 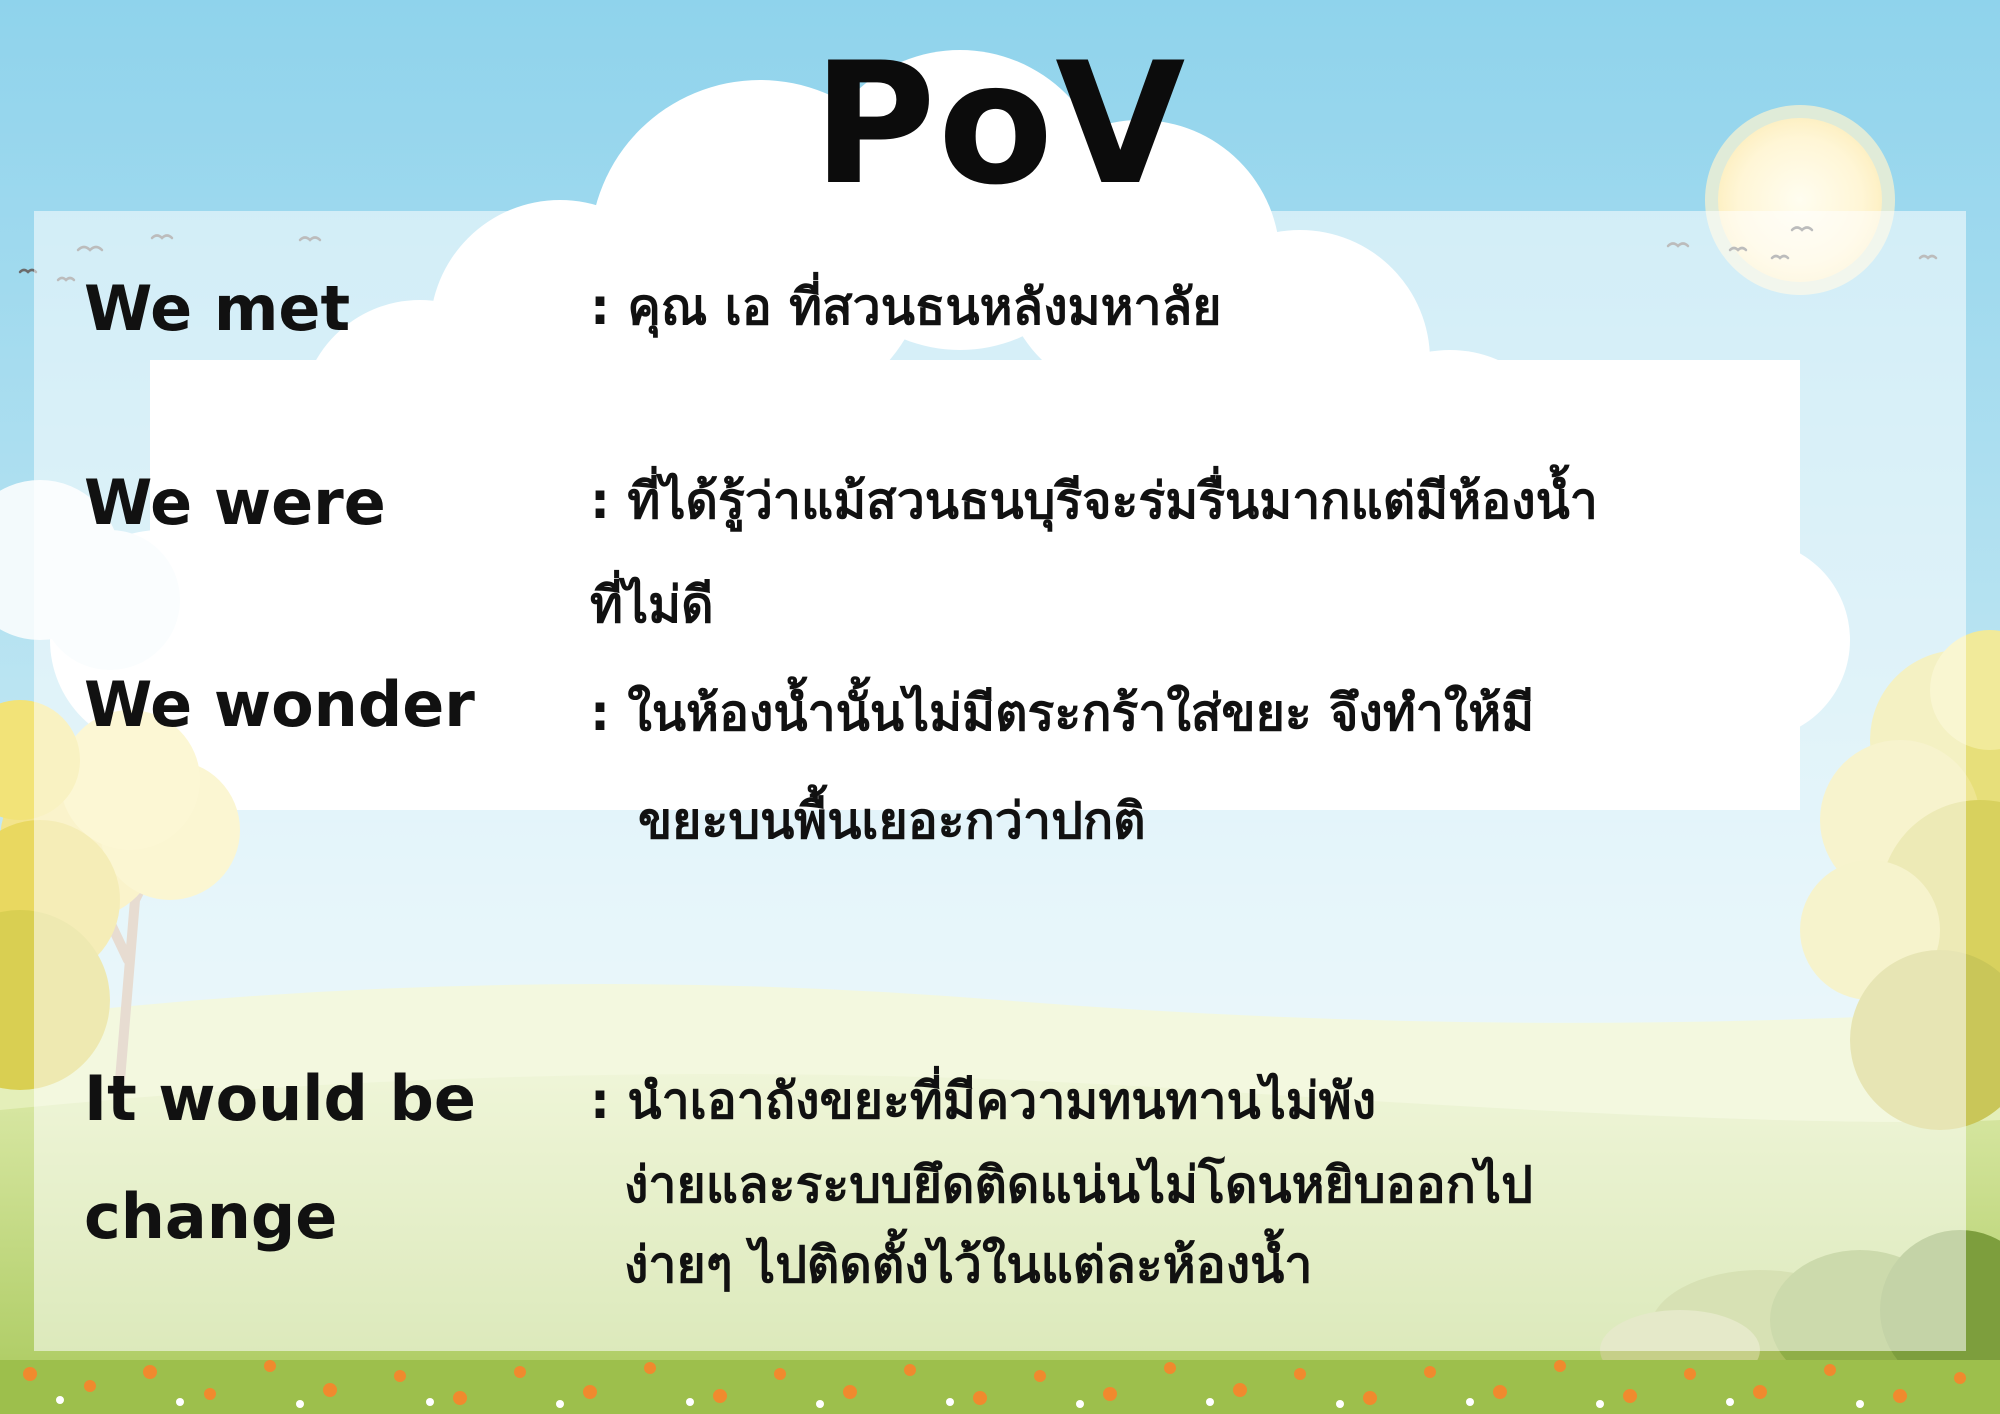 What do you see at coordinates (1000, 1387) in the screenshot?
I see `flowers-icon` at bounding box center [1000, 1387].